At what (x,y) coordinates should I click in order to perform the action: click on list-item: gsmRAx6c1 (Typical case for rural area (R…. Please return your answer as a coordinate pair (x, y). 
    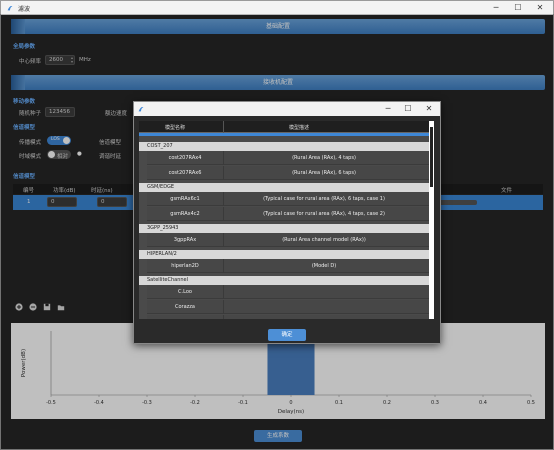
    Looking at the image, I should click on (288, 199).